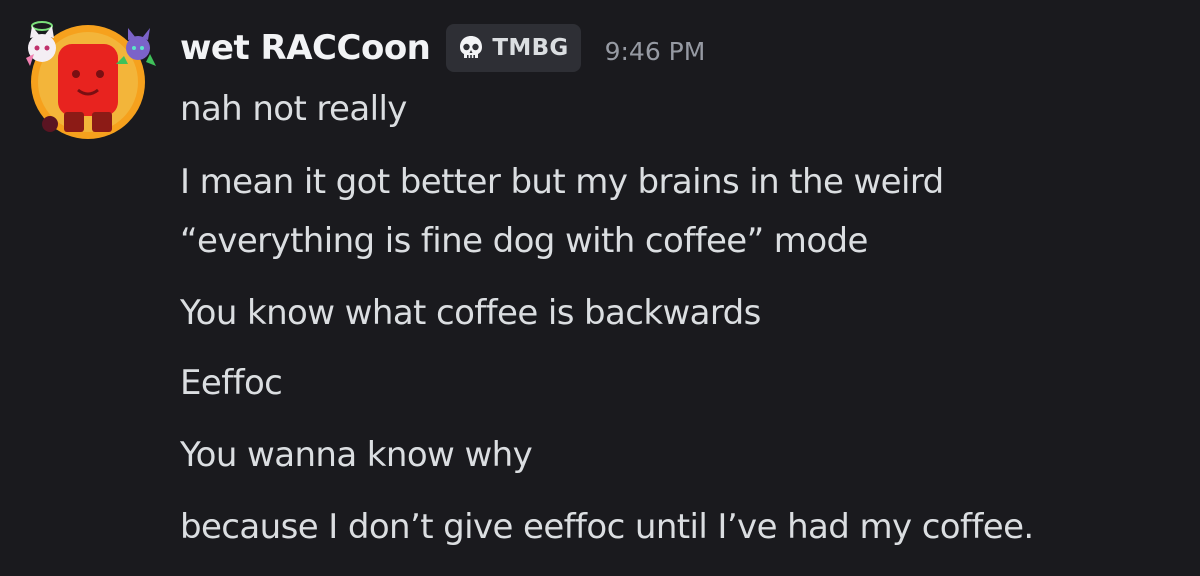 Image resolution: width=1200 pixels, height=576 pixels. Describe the element at coordinates (470, 313) in the screenshot. I see `message-line: You know what coffee is backwards` at that location.